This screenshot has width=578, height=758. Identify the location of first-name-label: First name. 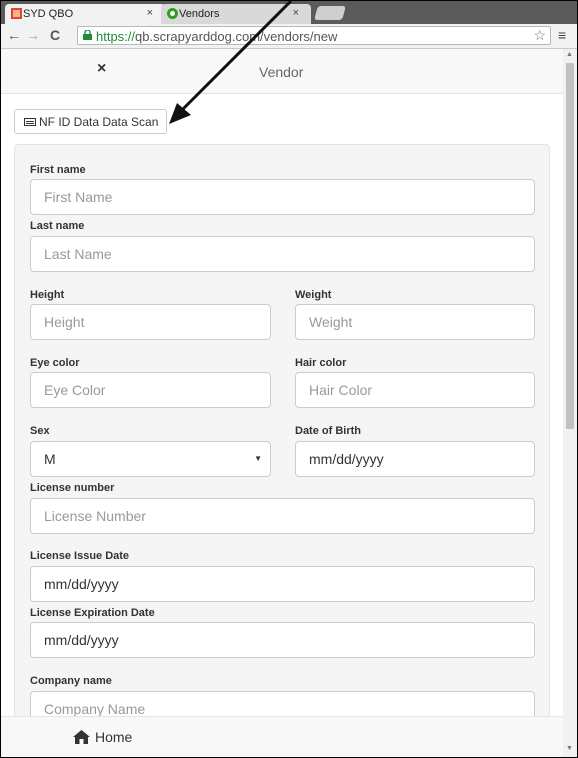
(58, 170).